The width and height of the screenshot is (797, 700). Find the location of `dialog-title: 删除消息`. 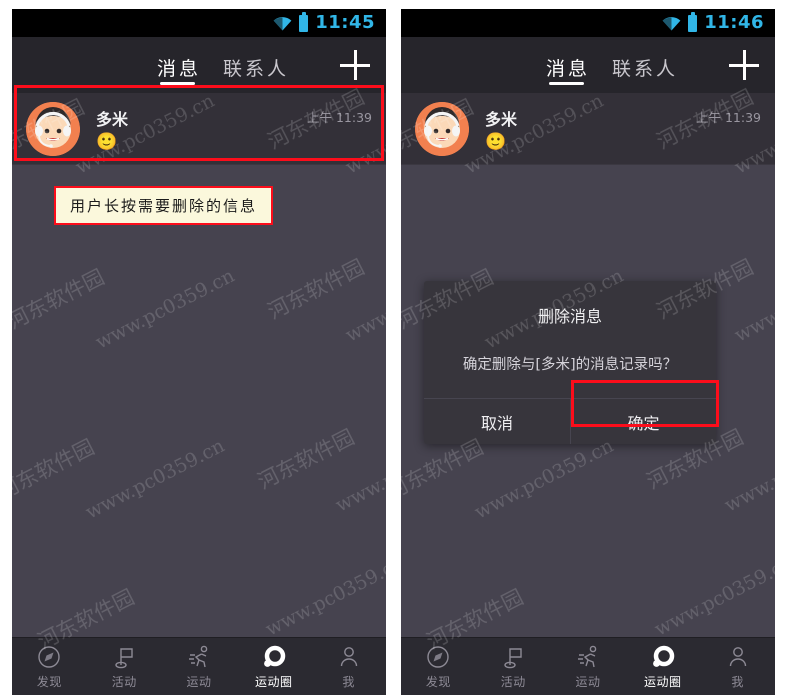

dialog-title: 删除消息 is located at coordinates (569, 316).